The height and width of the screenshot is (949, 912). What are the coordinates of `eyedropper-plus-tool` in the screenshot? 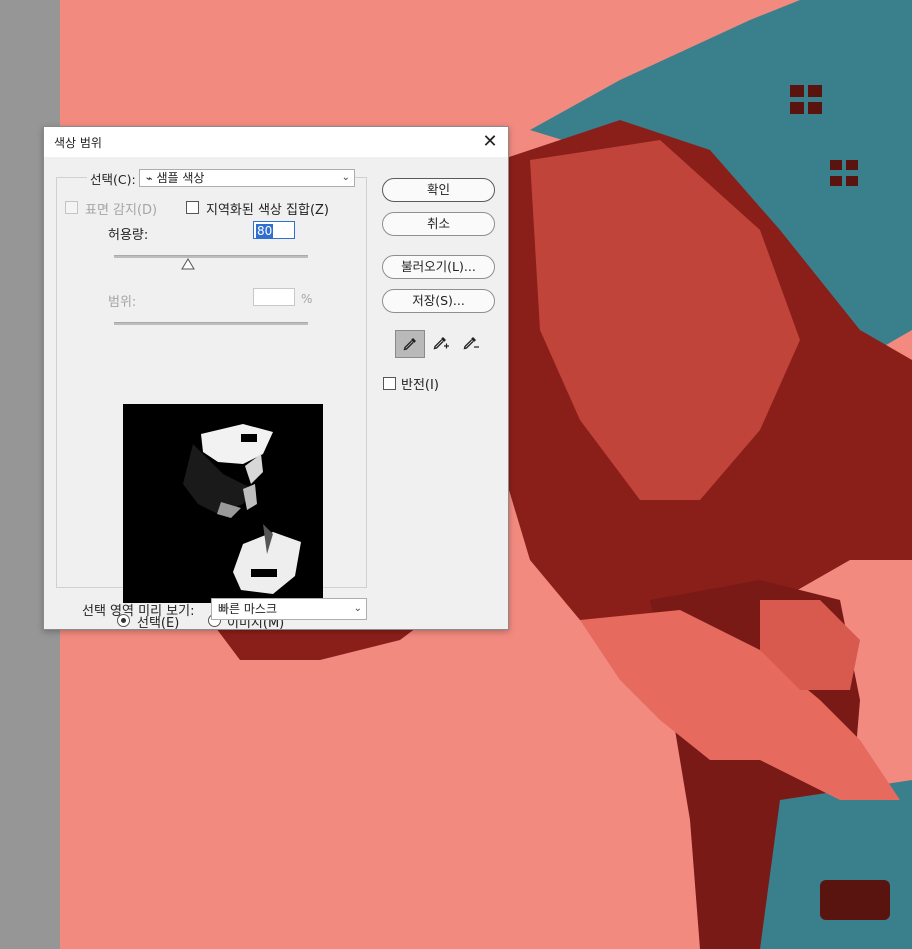 It's located at (440, 343).